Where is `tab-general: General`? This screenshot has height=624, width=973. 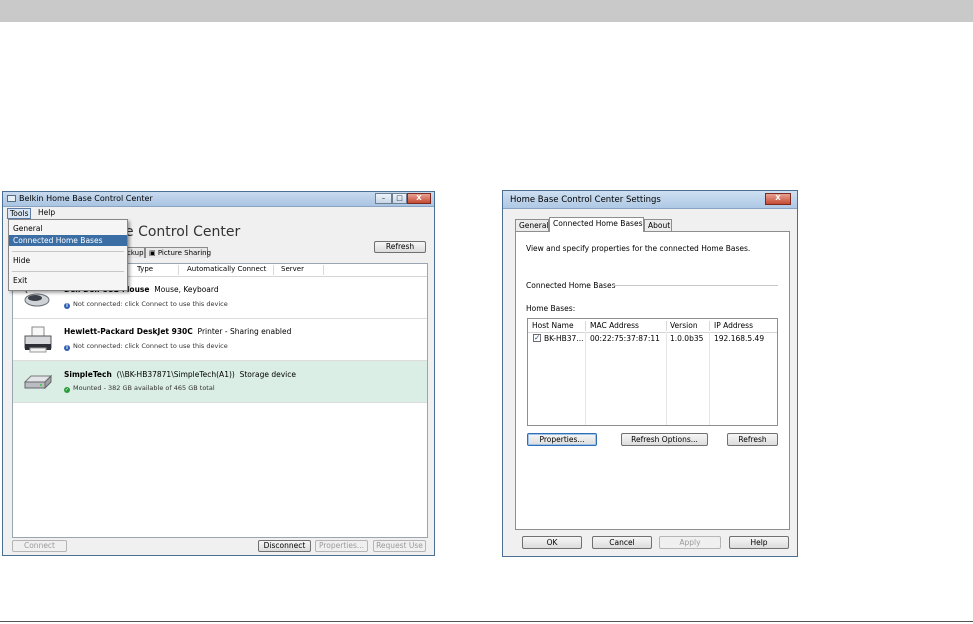 tab-general: General is located at coordinates (532, 225).